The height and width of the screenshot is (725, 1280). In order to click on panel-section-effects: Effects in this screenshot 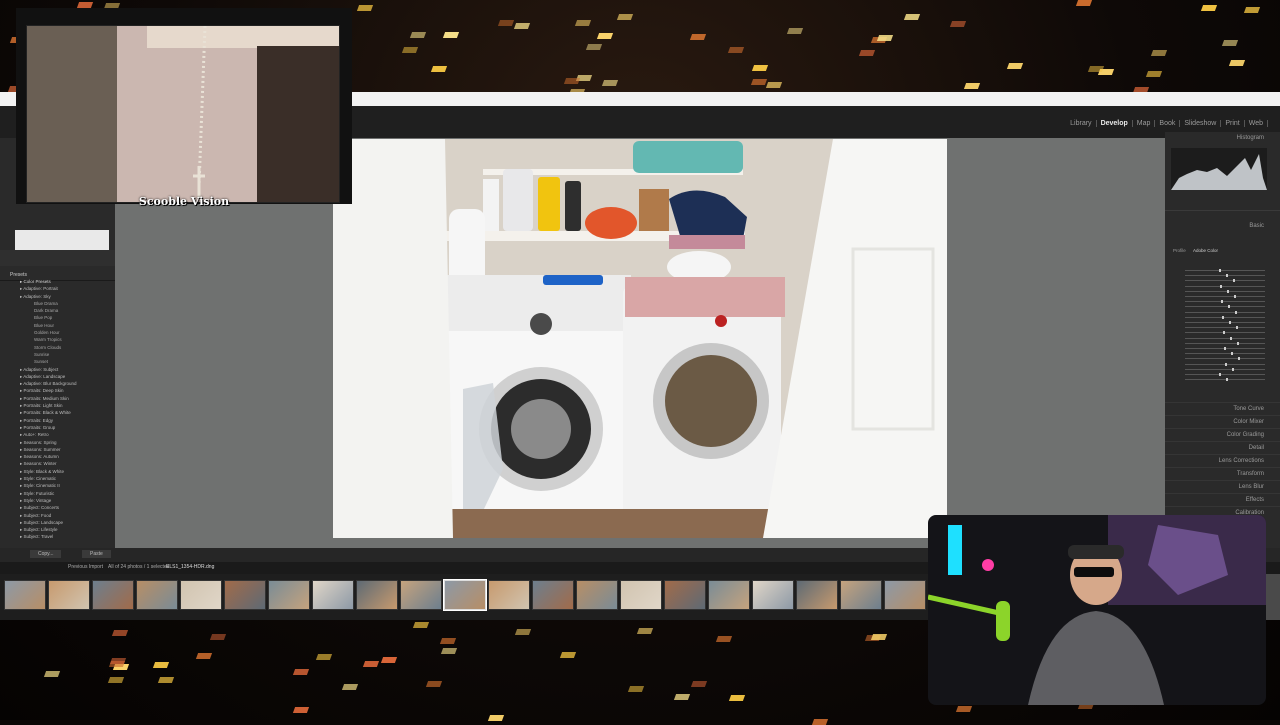, I will do `click(1222, 499)`.